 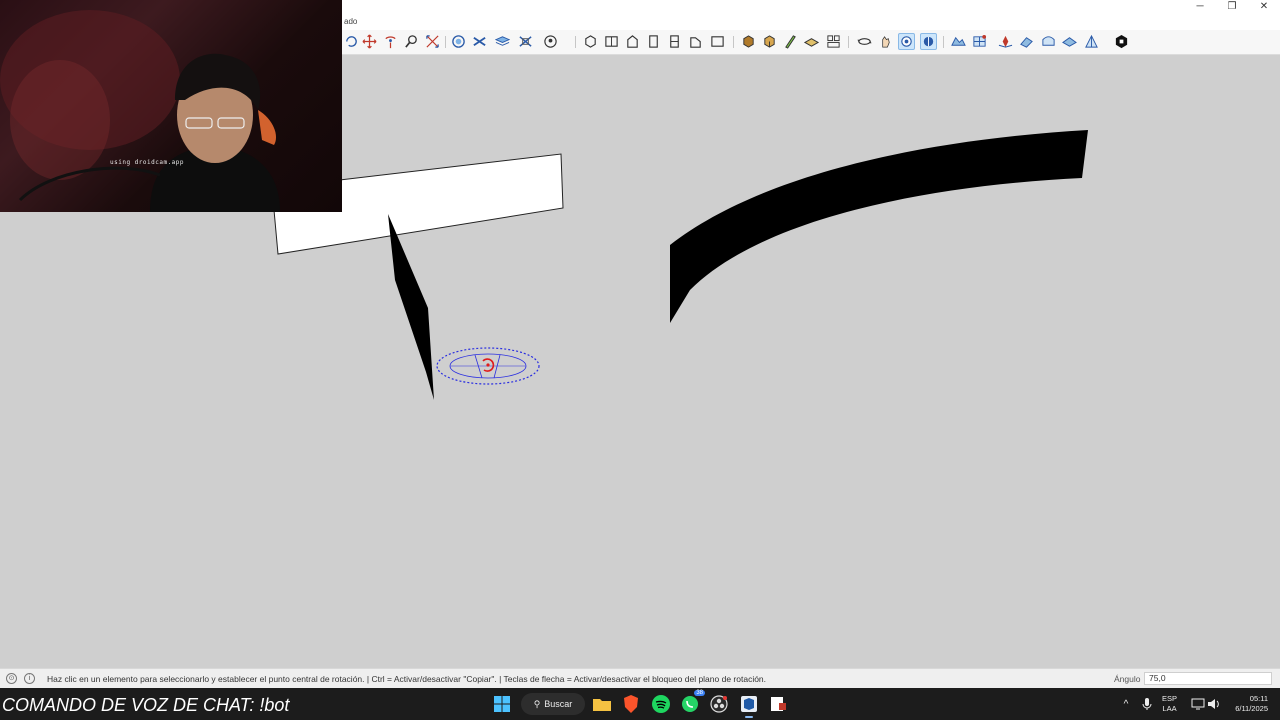 What do you see at coordinates (928, 41) in the screenshot?
I see `look-around-icon` at bounding box center [928, 41].